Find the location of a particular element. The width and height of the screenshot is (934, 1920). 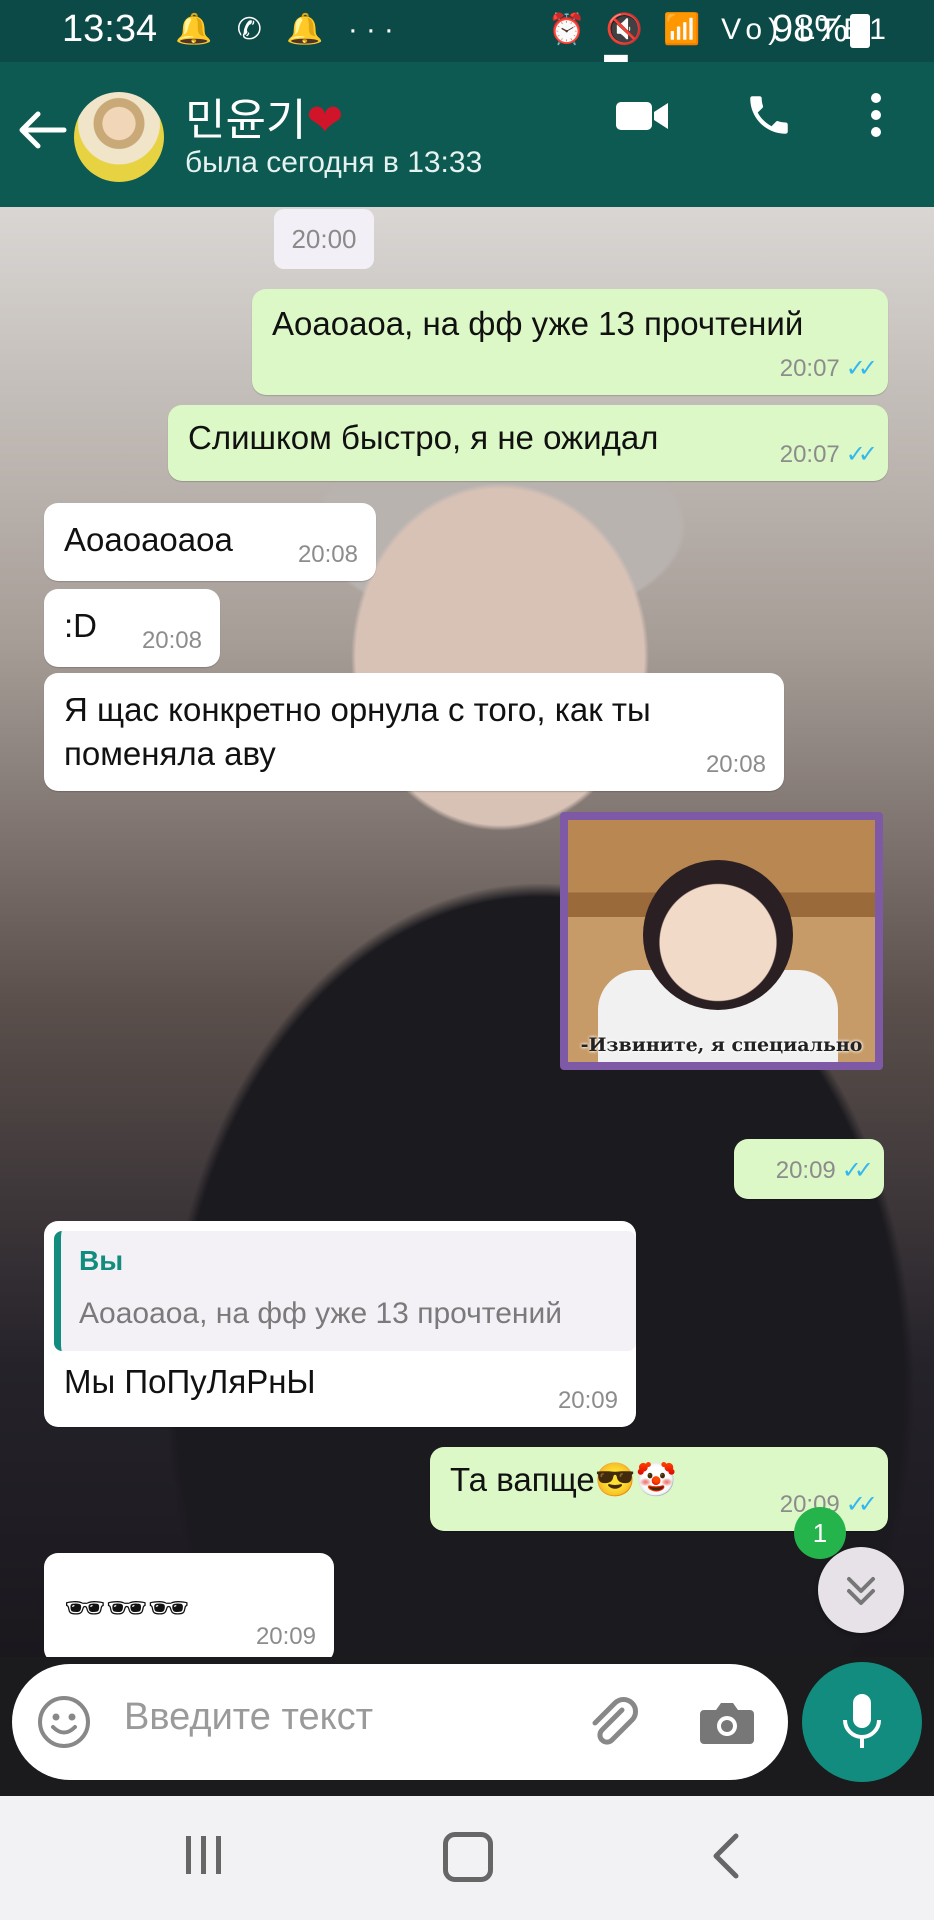

message-bubble-out: Слишком быстро, я не ожидал 20:07 ✓✓ is located at coordinates (528, 443).